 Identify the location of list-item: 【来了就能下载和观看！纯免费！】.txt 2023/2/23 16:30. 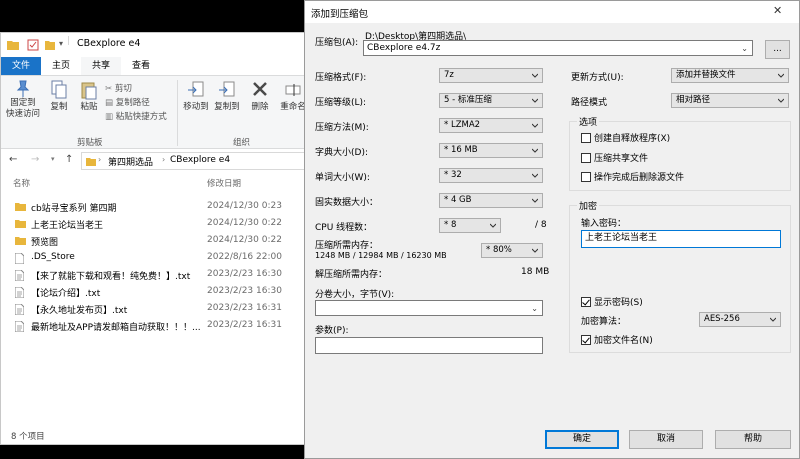
(153, 275).